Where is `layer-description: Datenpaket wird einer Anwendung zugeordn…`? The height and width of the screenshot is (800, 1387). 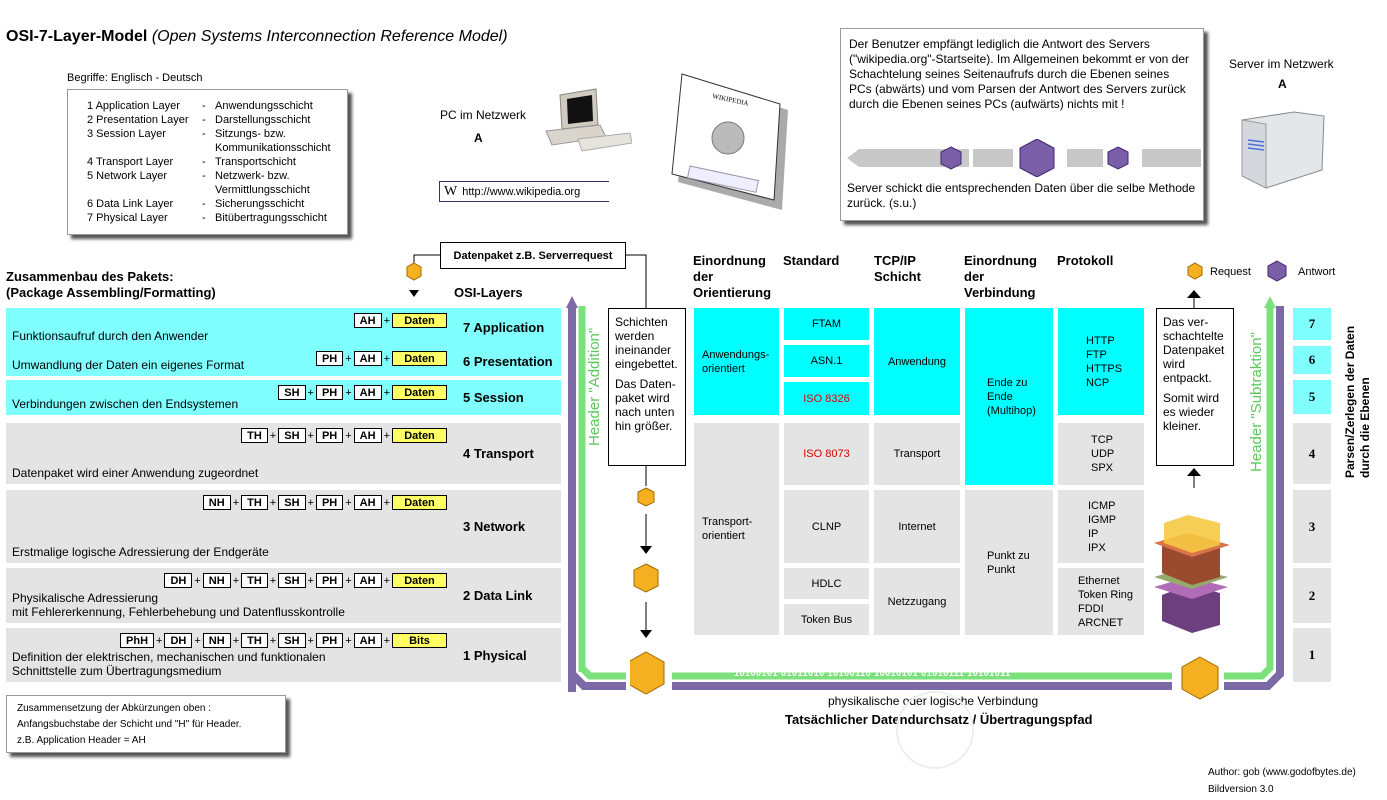
layer-description: Datenpaket wird einer Anwendung zugeordn… is located at coordinates (135, 473).